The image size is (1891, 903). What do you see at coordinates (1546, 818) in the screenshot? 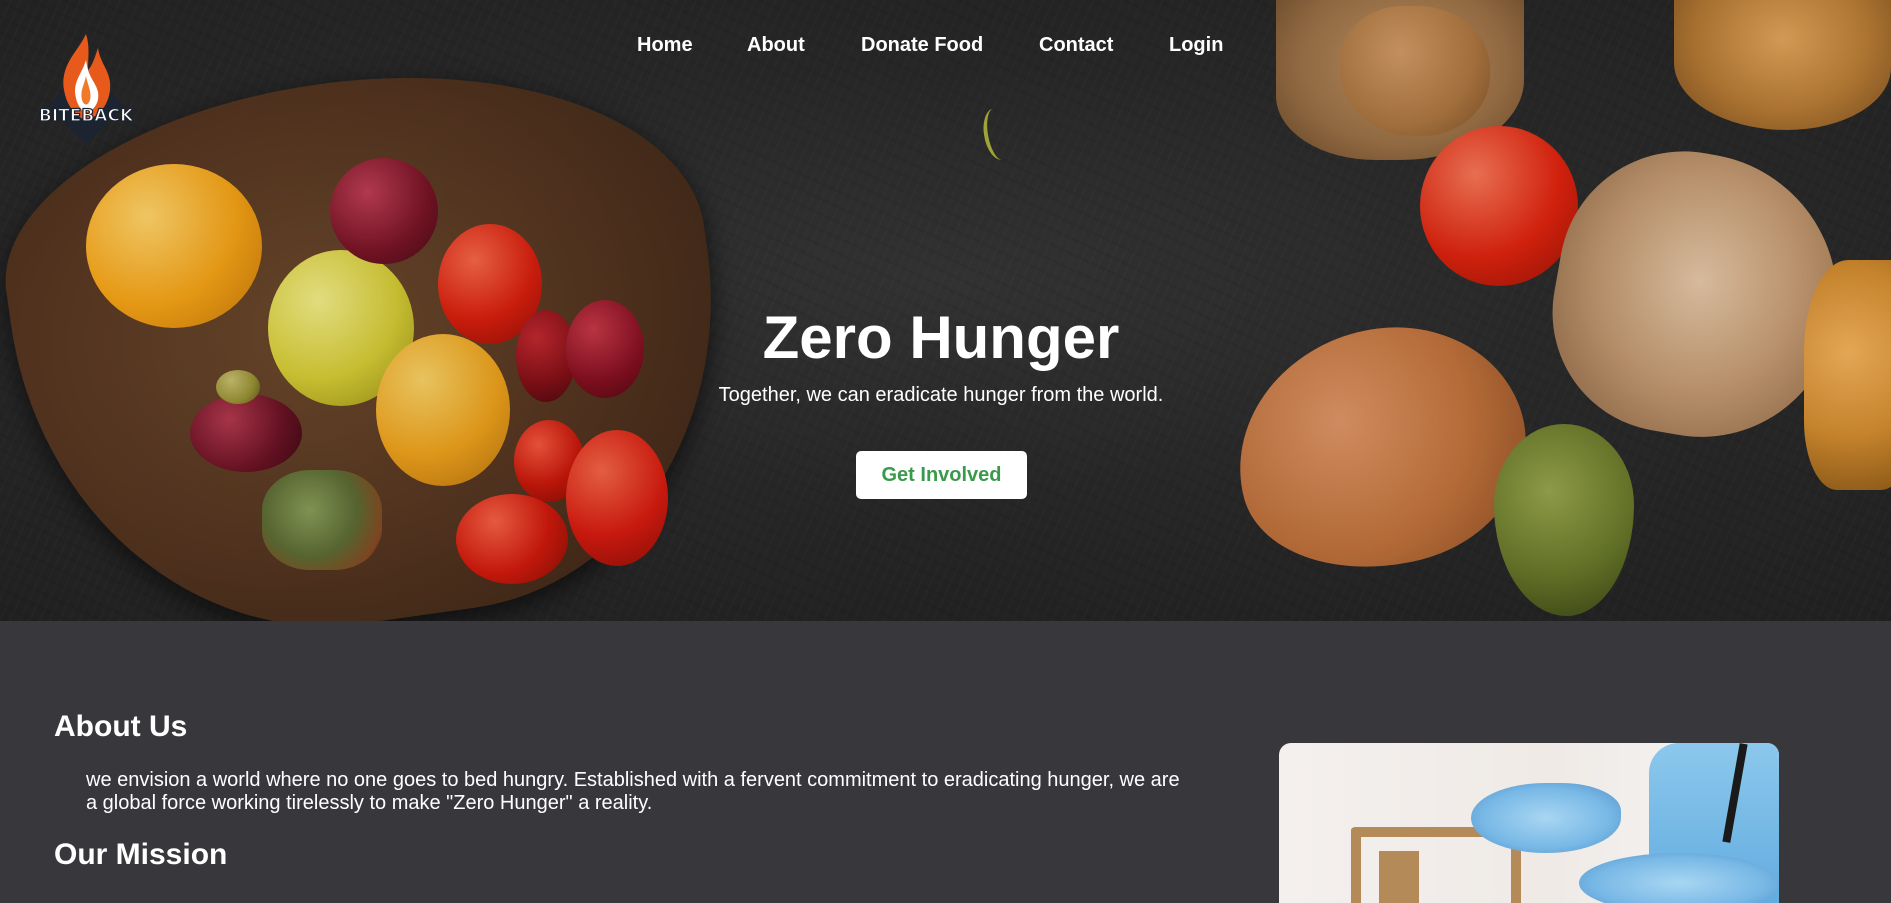
I see `gloved-hand-image` at bounding box center [1546, 818].